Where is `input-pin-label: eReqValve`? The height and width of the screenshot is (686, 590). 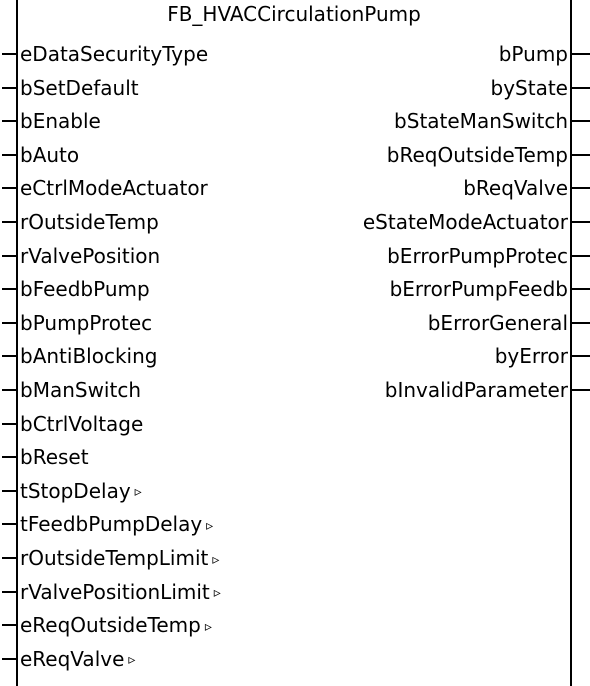 input-pin-label: eReqValve is located at coordinates (72, 658).